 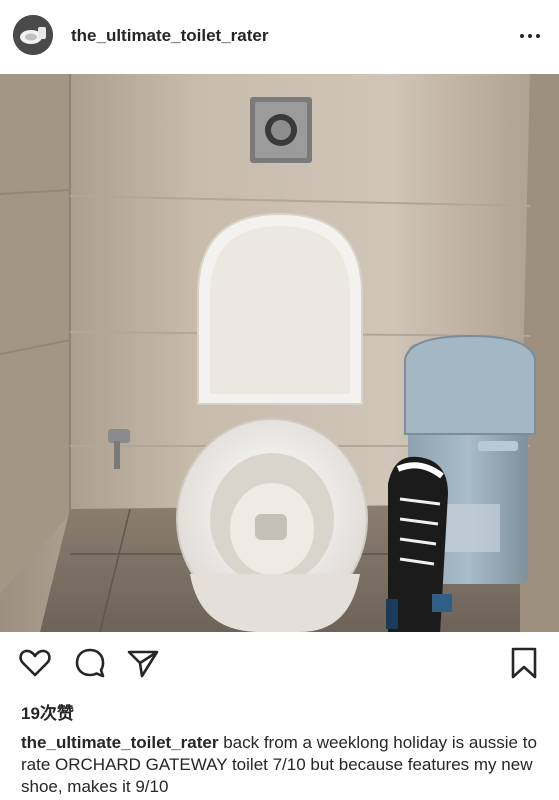 What do you see at coordinates (524, 663) in the screenshot?
I see `bookmark-icon` at bounding box center [524, 663].